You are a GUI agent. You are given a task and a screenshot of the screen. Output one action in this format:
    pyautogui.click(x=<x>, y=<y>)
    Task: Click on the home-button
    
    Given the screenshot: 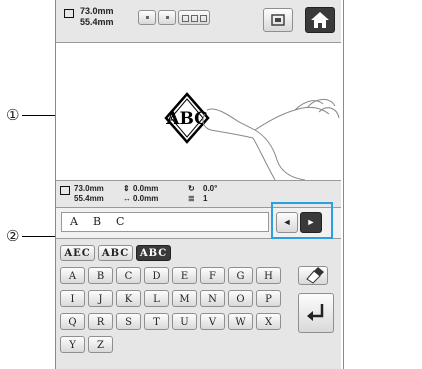 What is the action you would take?
    pyautogui.click(x=320, y=20)
    